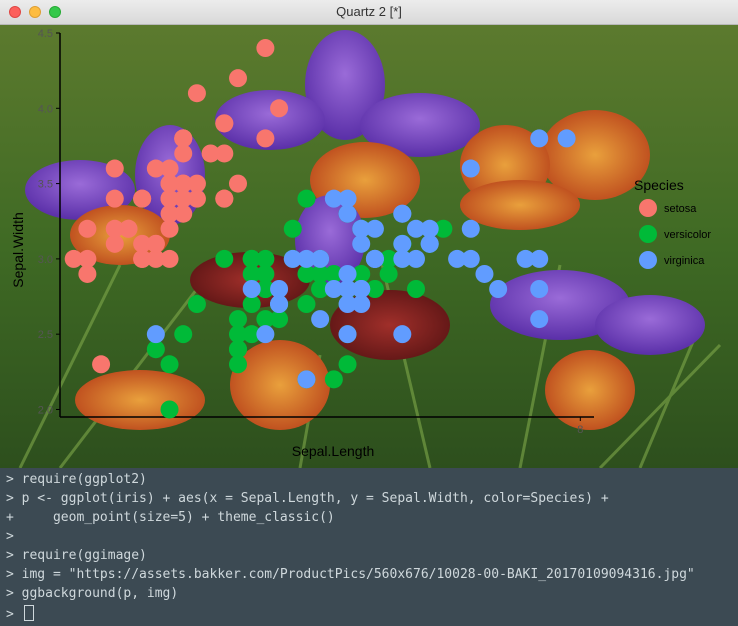 The width and height of the screenshot is (738, 626). I want to click on y-tick-label: 3.5, so click(45, 185).